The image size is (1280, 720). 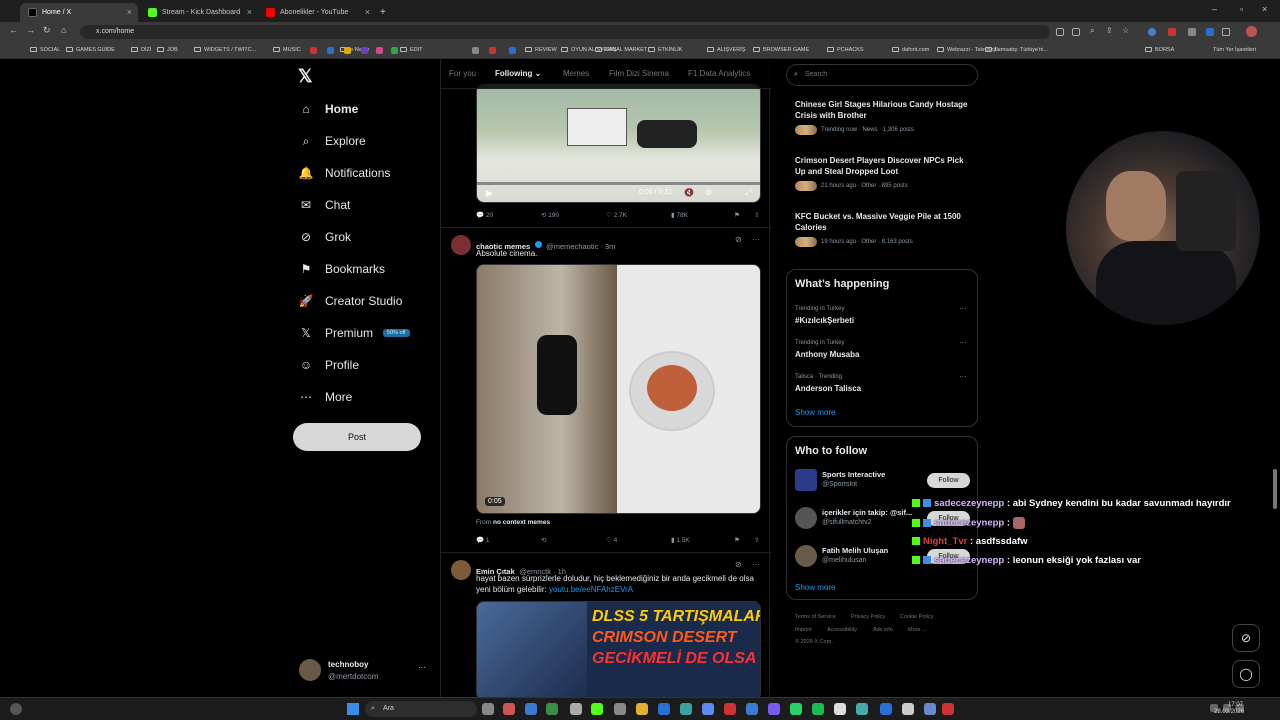 I want to click on footer-link: Imprint, so click(x=803, y=630).